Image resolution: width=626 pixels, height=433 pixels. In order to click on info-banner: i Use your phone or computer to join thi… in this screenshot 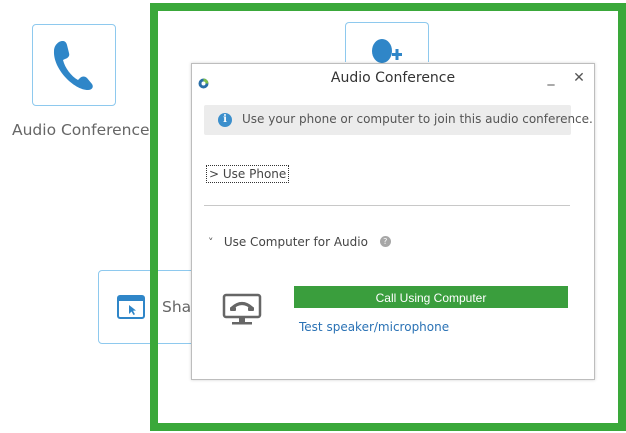, I will do `click(398, 120)`.